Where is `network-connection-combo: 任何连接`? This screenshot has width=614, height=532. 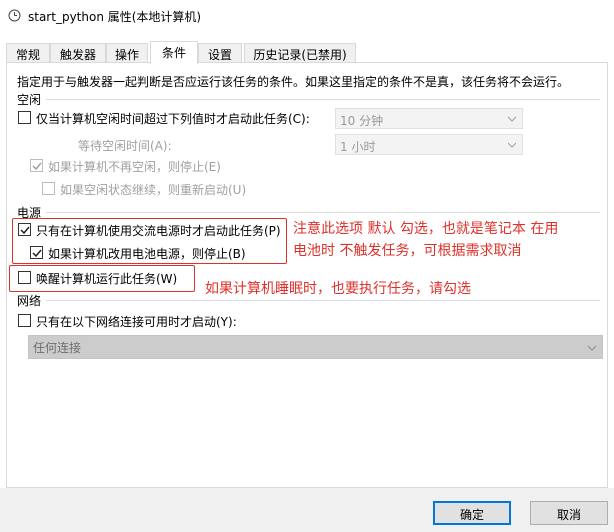
network-connection-combo: 任何连接 is located at coordinates (315, 347).